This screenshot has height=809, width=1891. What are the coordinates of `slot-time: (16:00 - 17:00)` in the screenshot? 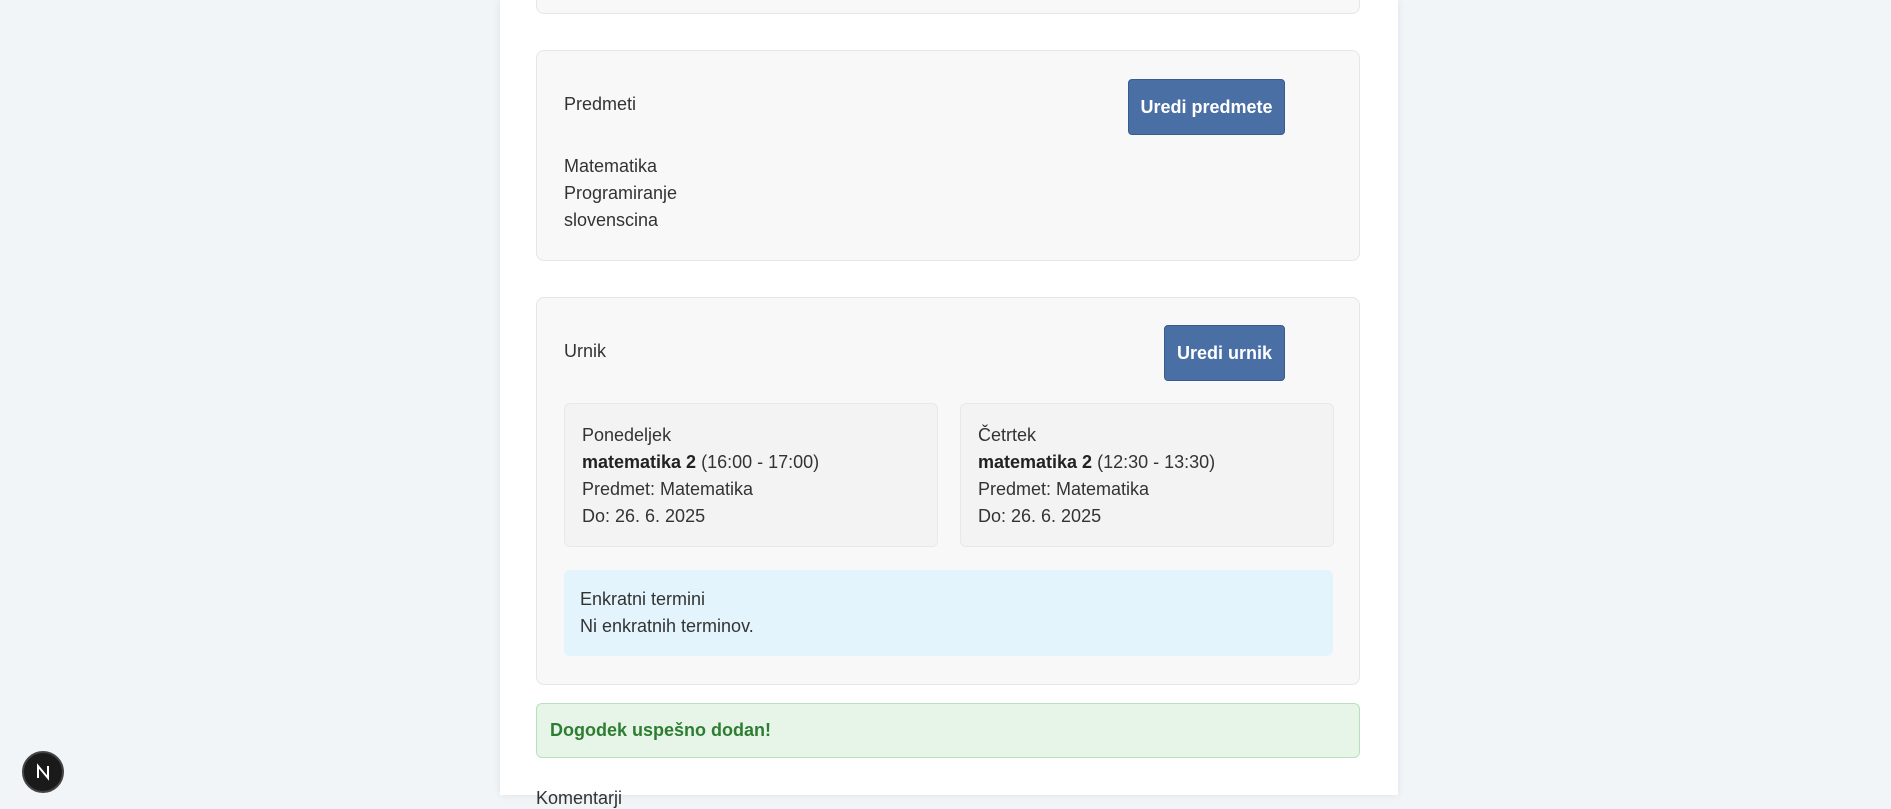 It's located at (760, 462).